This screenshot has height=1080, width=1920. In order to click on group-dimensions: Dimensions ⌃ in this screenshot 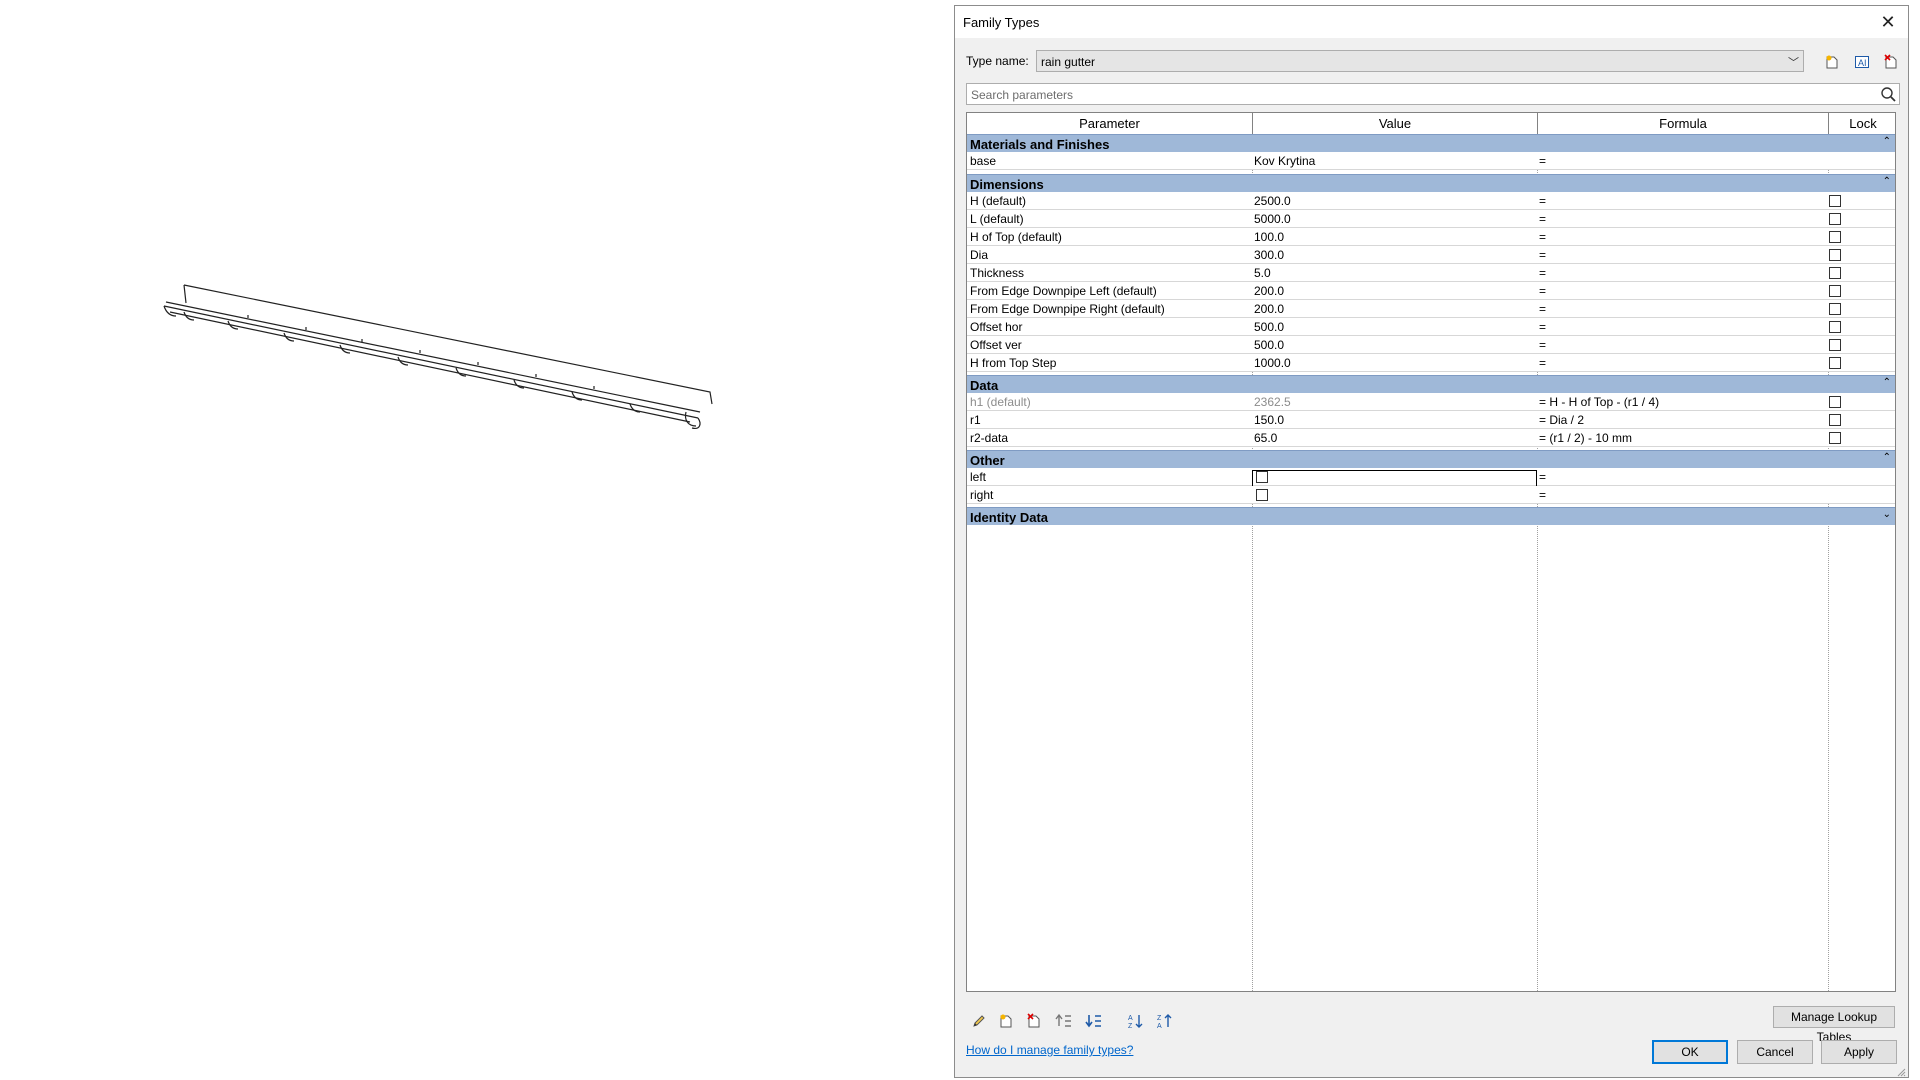, I will do `click(1431, 183)`.